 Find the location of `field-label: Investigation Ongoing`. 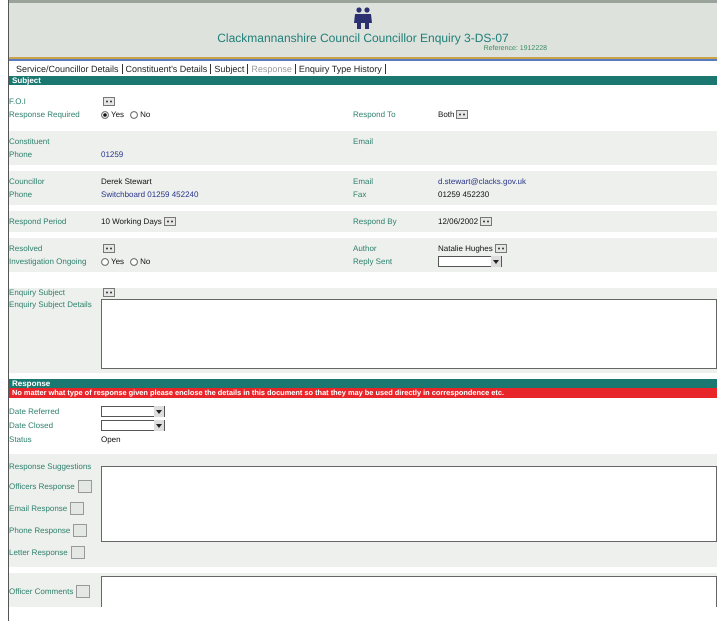

field-label: Investigation Ongoing is located at coordinates (48, 261).